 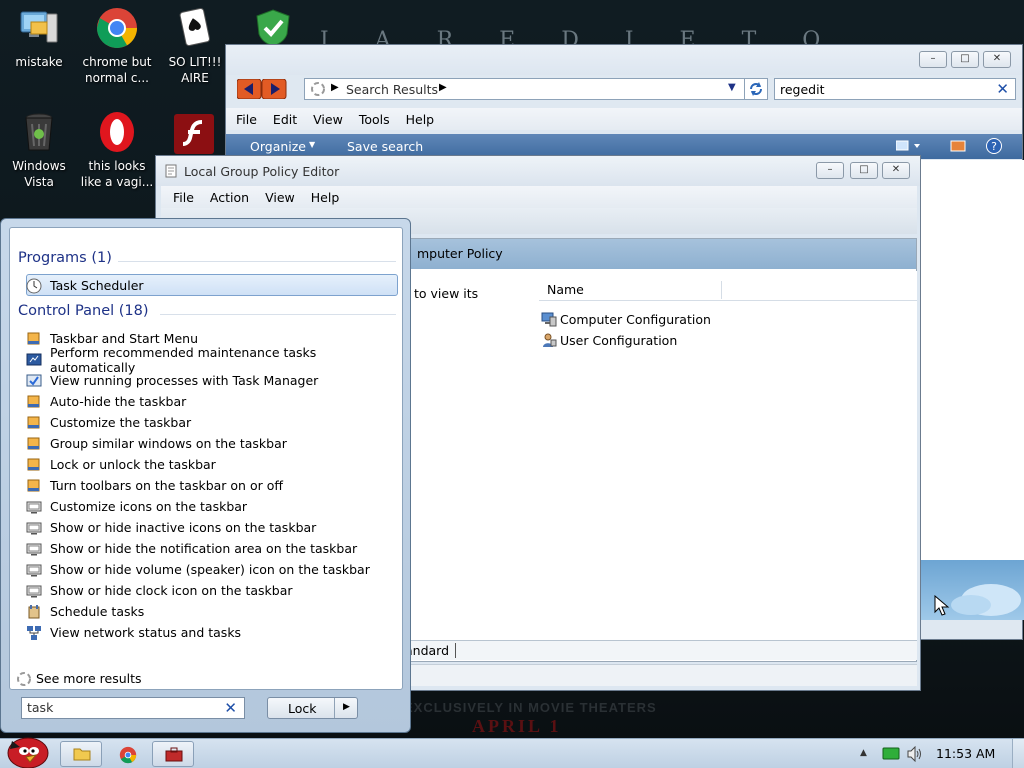 I want to click on program-task-scheduler: Task Scheduler, so click(x=85, y=285).